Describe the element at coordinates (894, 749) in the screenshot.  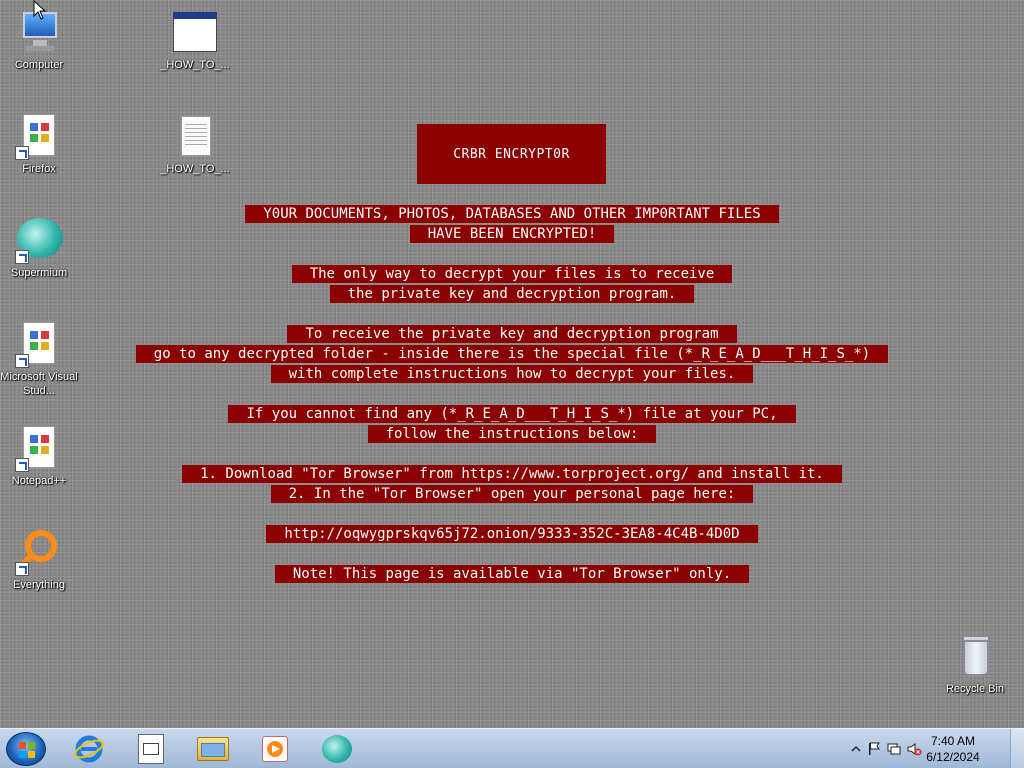
I see `network-icon` at that location.